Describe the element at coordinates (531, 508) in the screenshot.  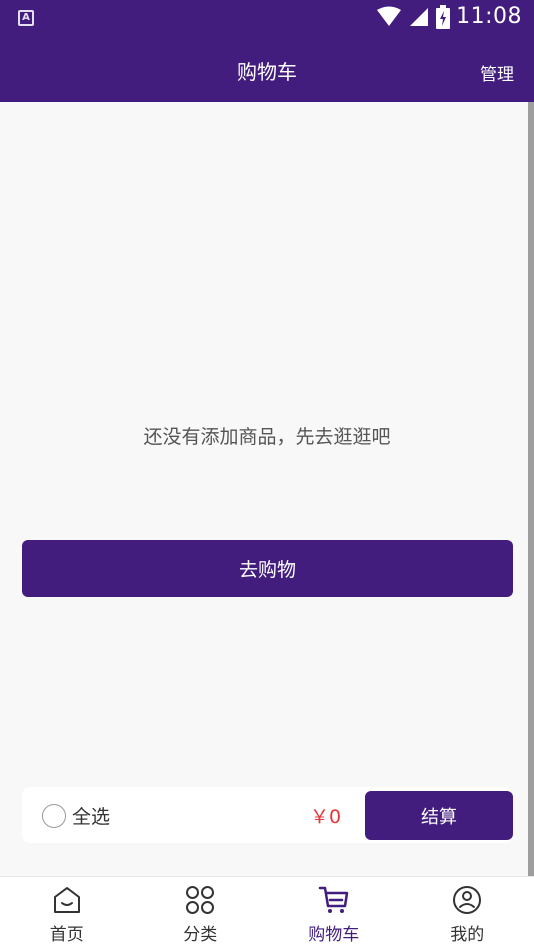
I see `scrollbar` at that location.